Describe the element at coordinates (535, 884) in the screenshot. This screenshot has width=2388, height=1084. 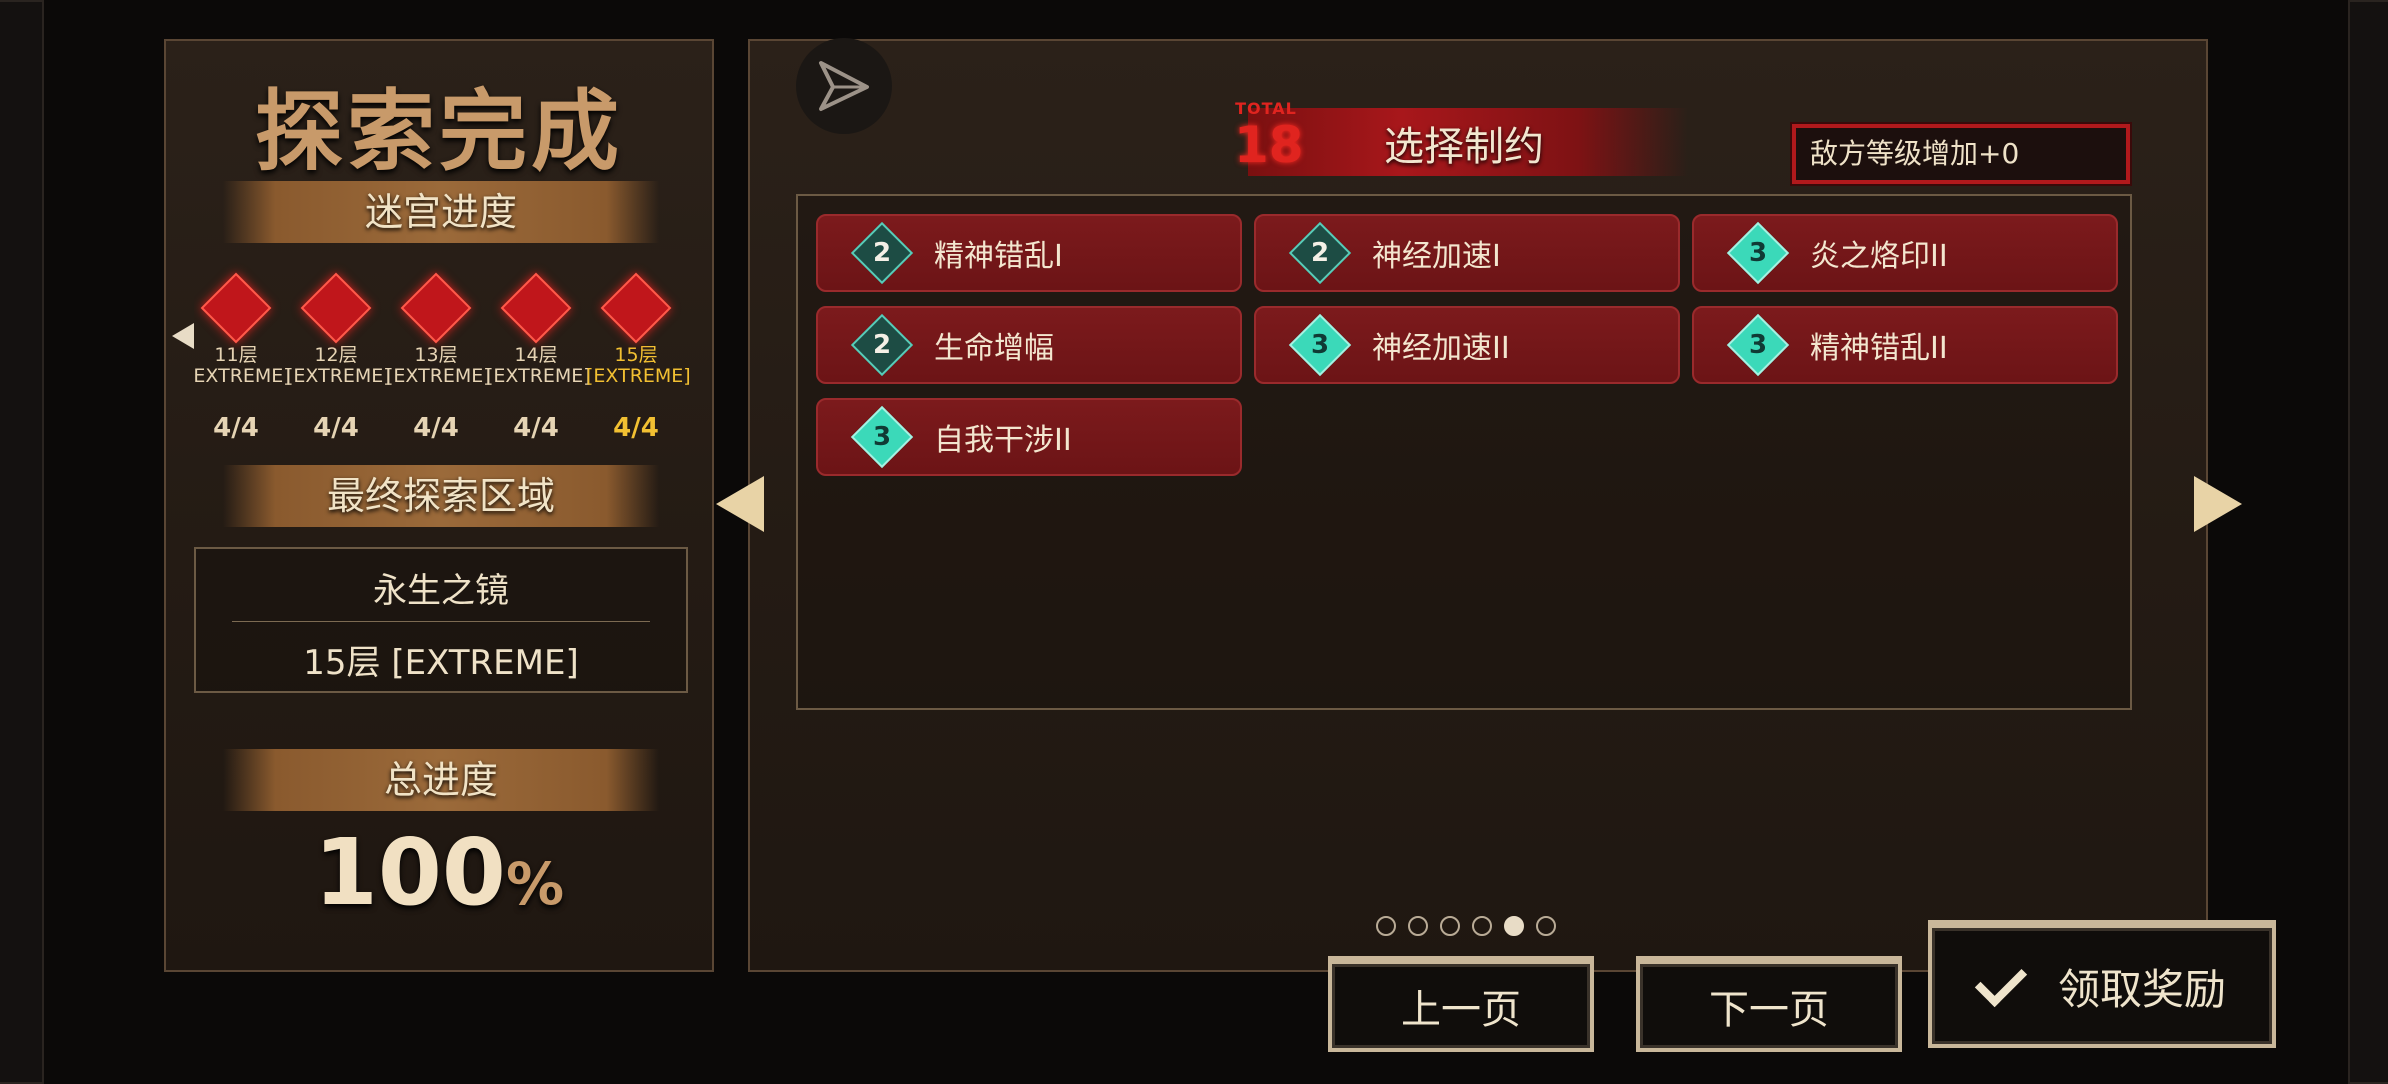
I see `percent-unit: %` at that location.